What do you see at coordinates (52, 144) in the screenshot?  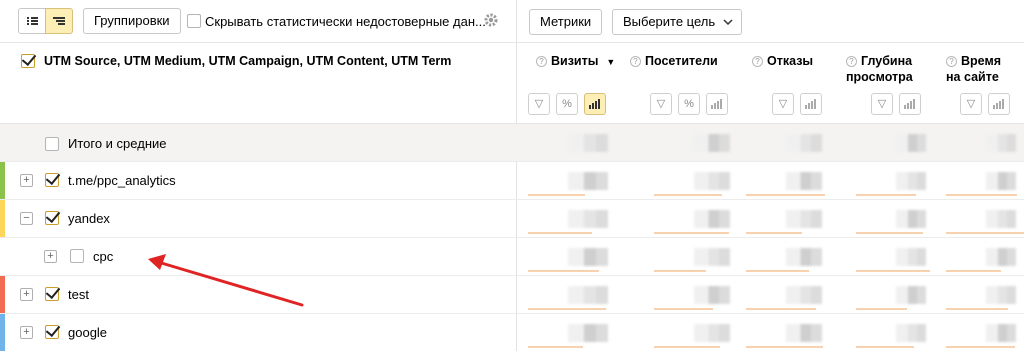 I see `total-row-checkbox` at bounding box center [52, 144].